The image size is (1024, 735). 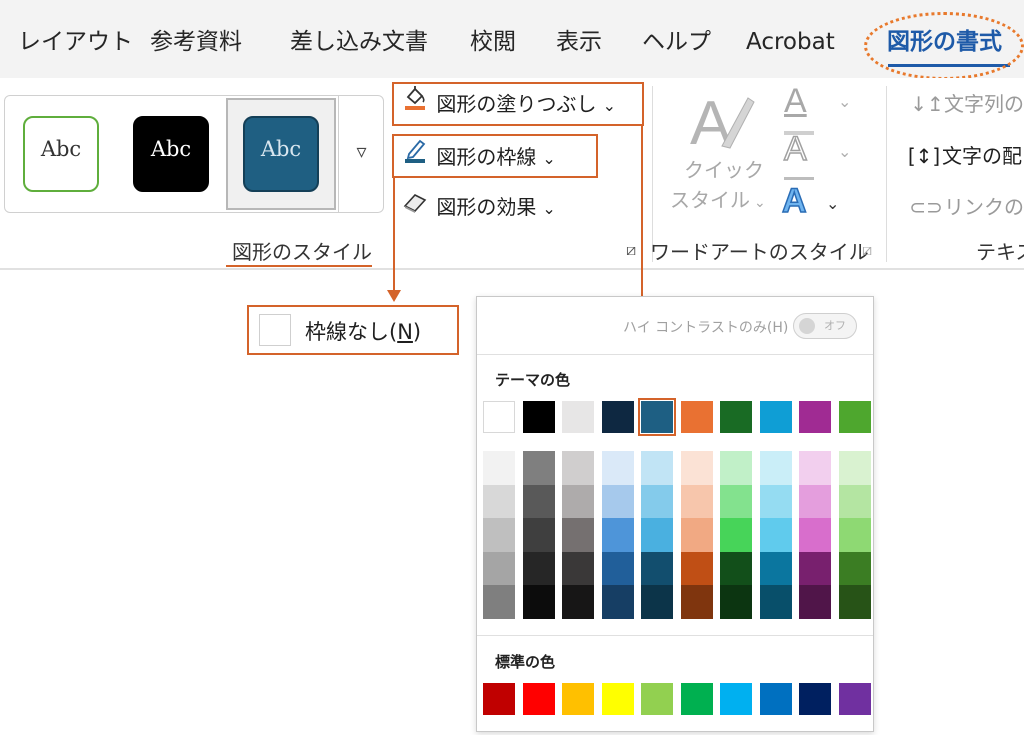 I want to click on text-align-button: [↕]文字の配, so click(x=964, y=156).